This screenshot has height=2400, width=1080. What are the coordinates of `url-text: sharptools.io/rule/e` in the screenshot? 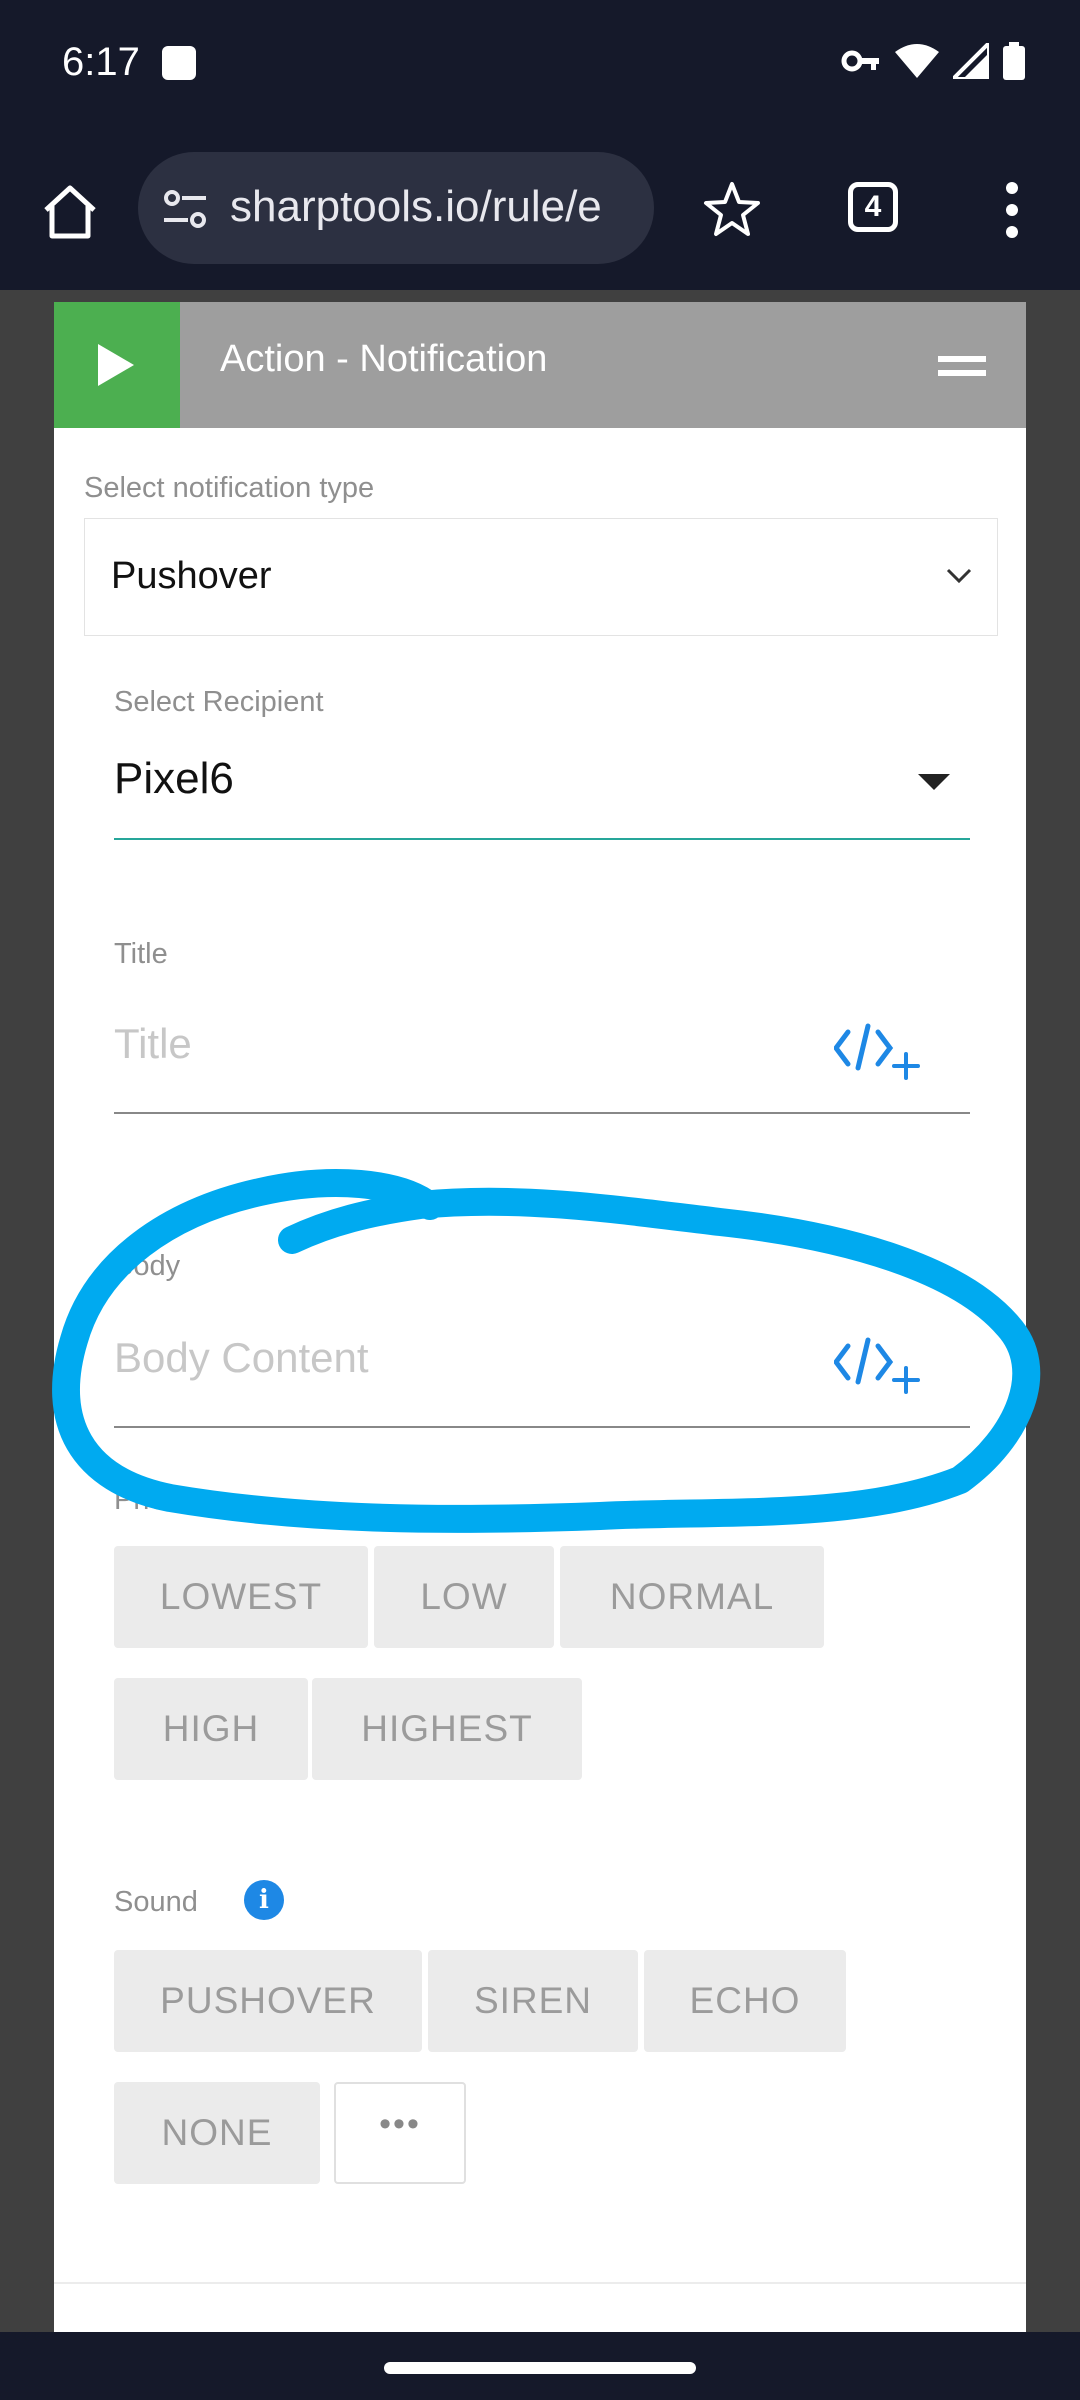 It's located at (416, 206).